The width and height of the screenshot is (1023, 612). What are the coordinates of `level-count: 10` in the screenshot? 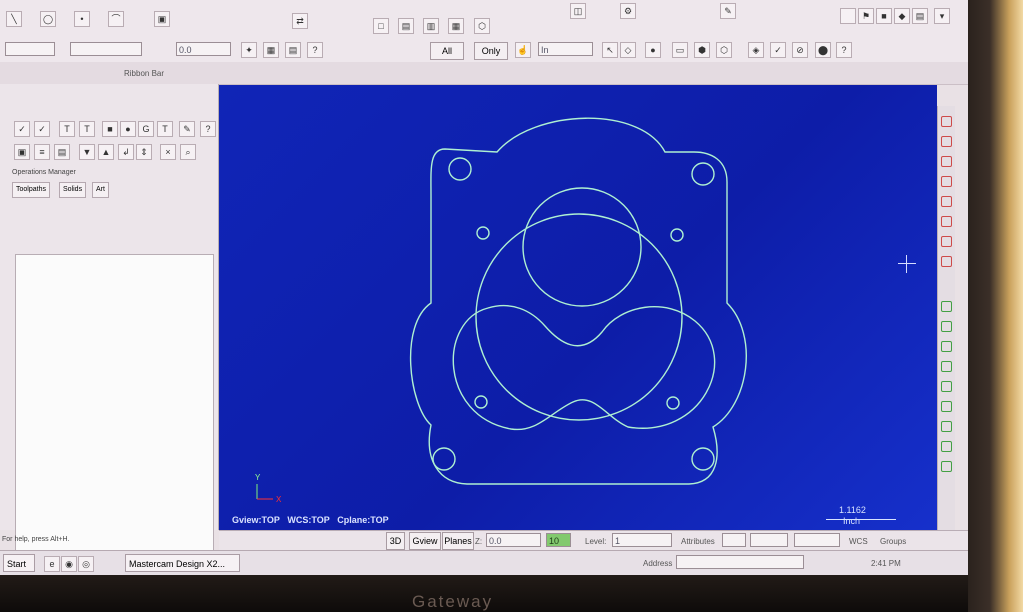 It's located at (558, 540).